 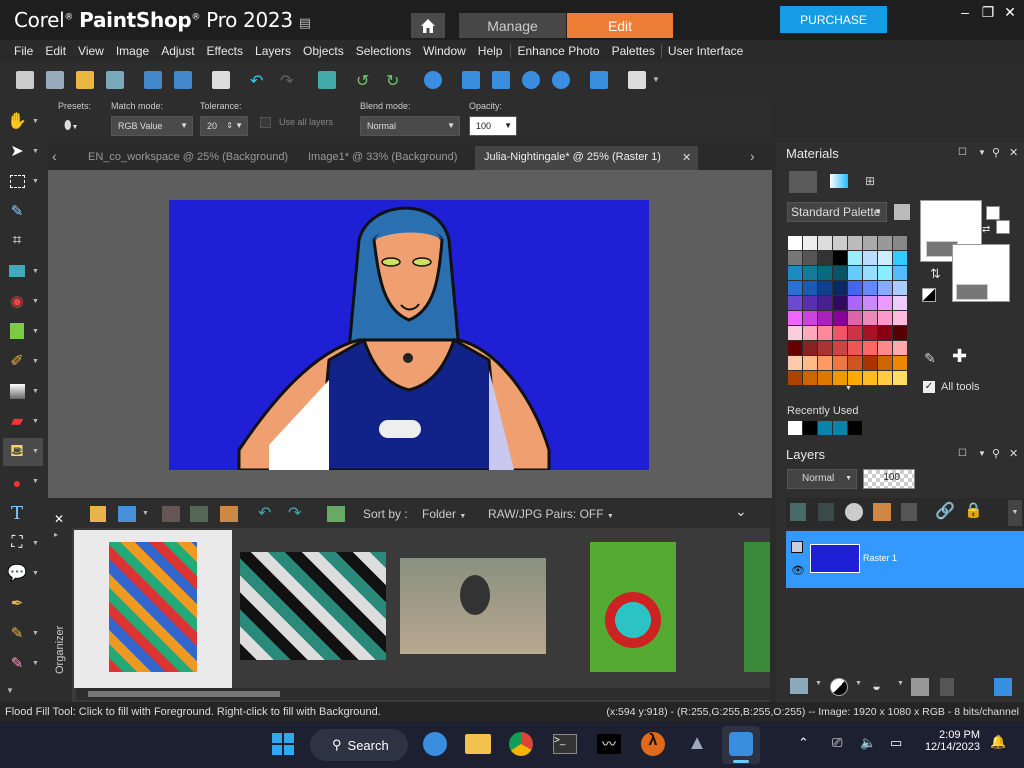 What do you see at coordinates (837, 743) in the screenshot?
I see `network-icon: ⎚` at bounding box center [837, 743].